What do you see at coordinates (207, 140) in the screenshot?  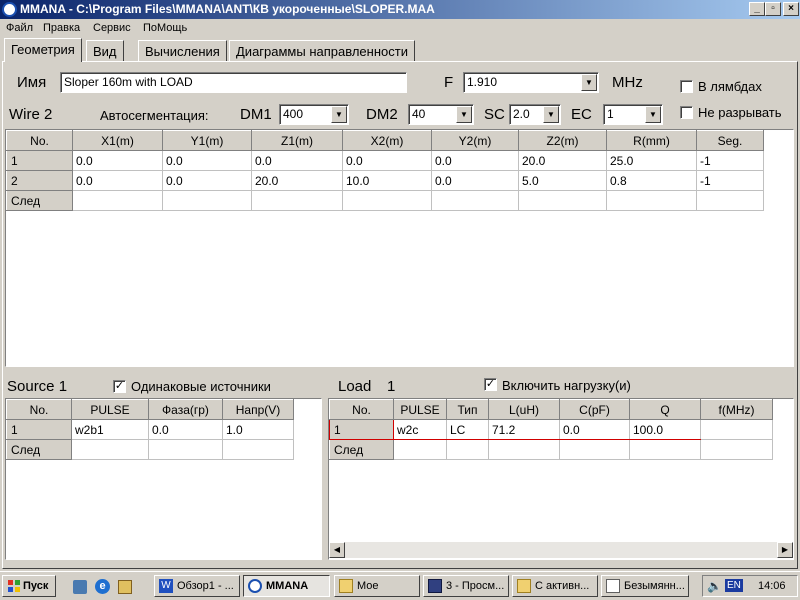 I see `column-header: Y1(m)` at bounding box center [207, 140].